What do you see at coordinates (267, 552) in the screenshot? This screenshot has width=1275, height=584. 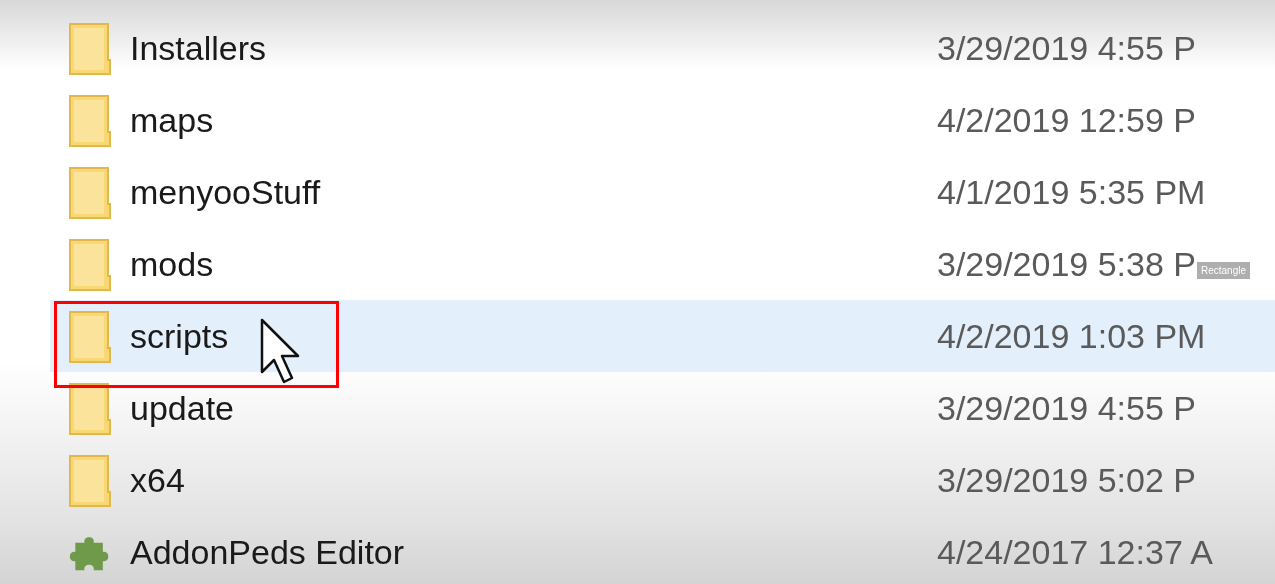 I see `file-name: AddonPeds Editor` at bounding box center [267, 552].